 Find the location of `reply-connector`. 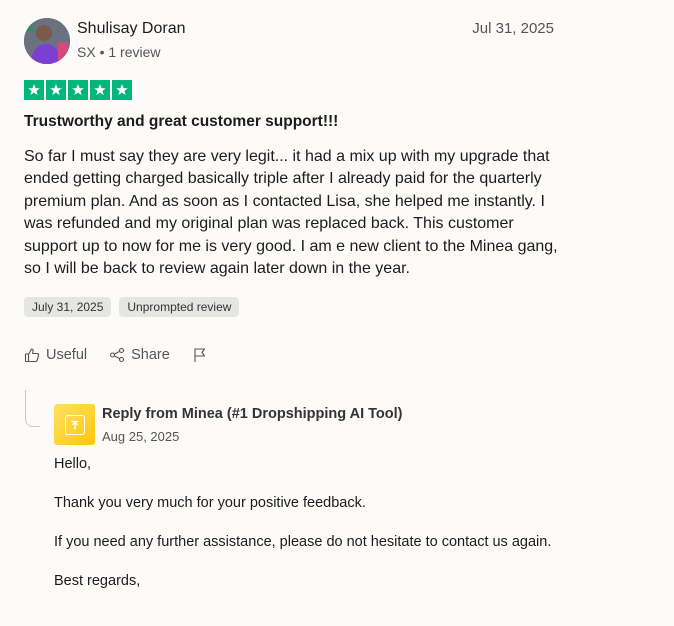

reply-connector is located at coordinates (32, 408).